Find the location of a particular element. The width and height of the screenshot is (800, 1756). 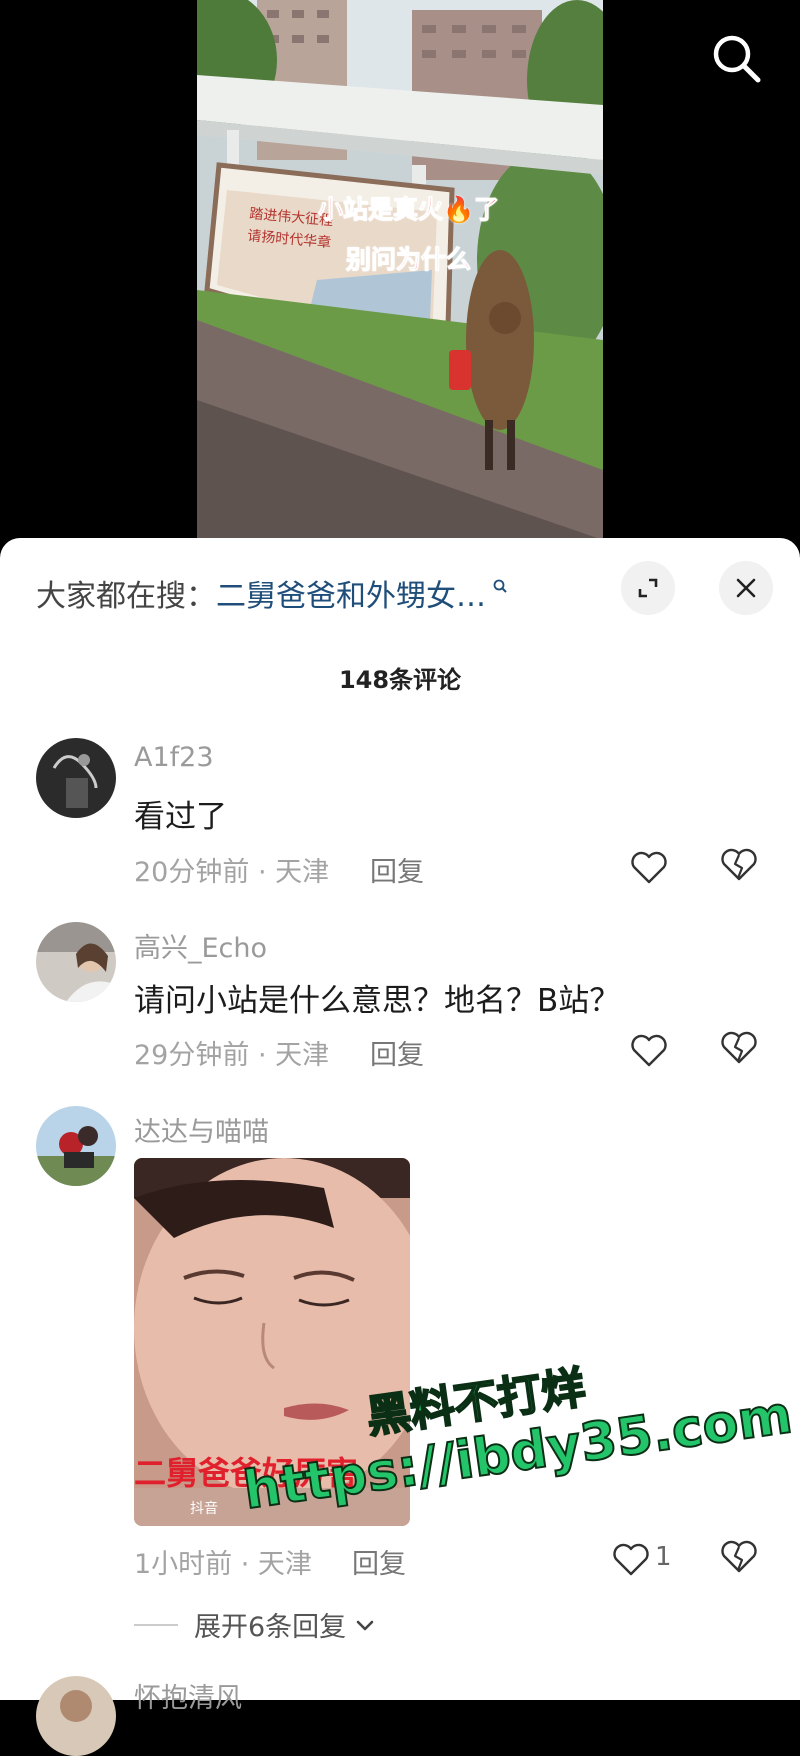

expand-replies-button: 展开6条回复 is located at coordinates (256, 1624).